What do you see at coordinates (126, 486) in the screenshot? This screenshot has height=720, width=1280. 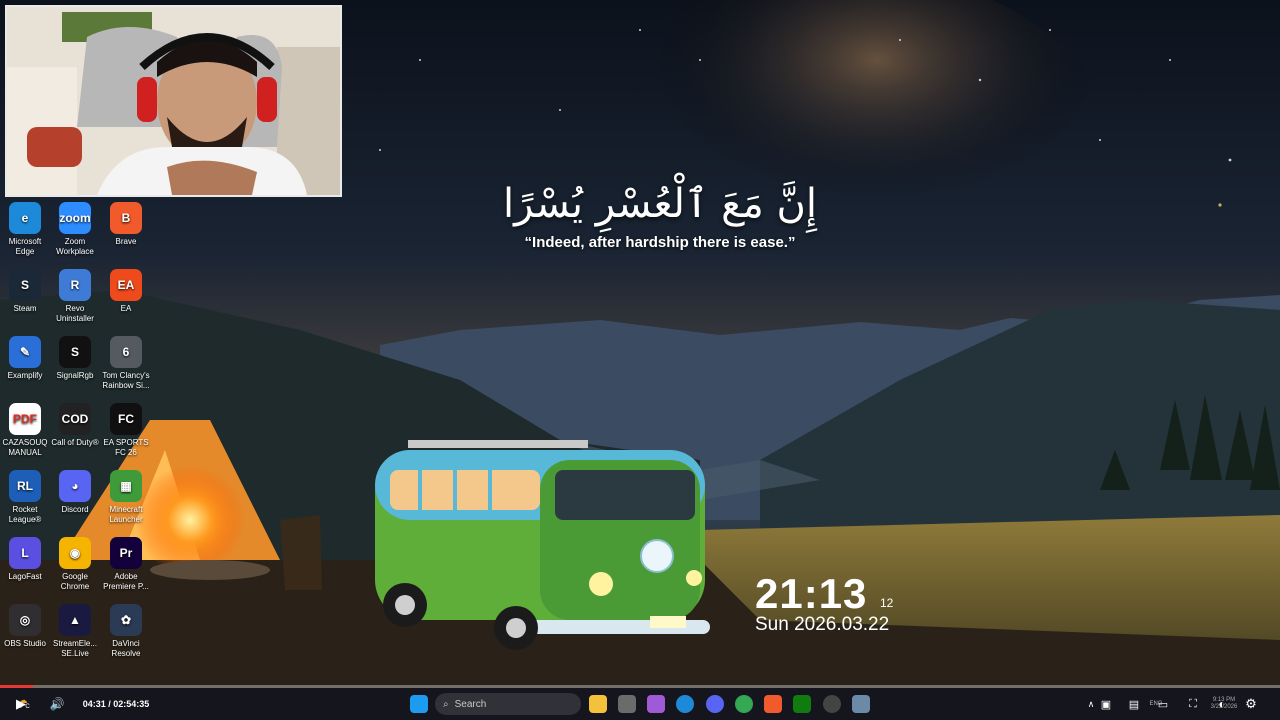 I see `minecraft-icon: ▦` at bounding box center [126, 486].